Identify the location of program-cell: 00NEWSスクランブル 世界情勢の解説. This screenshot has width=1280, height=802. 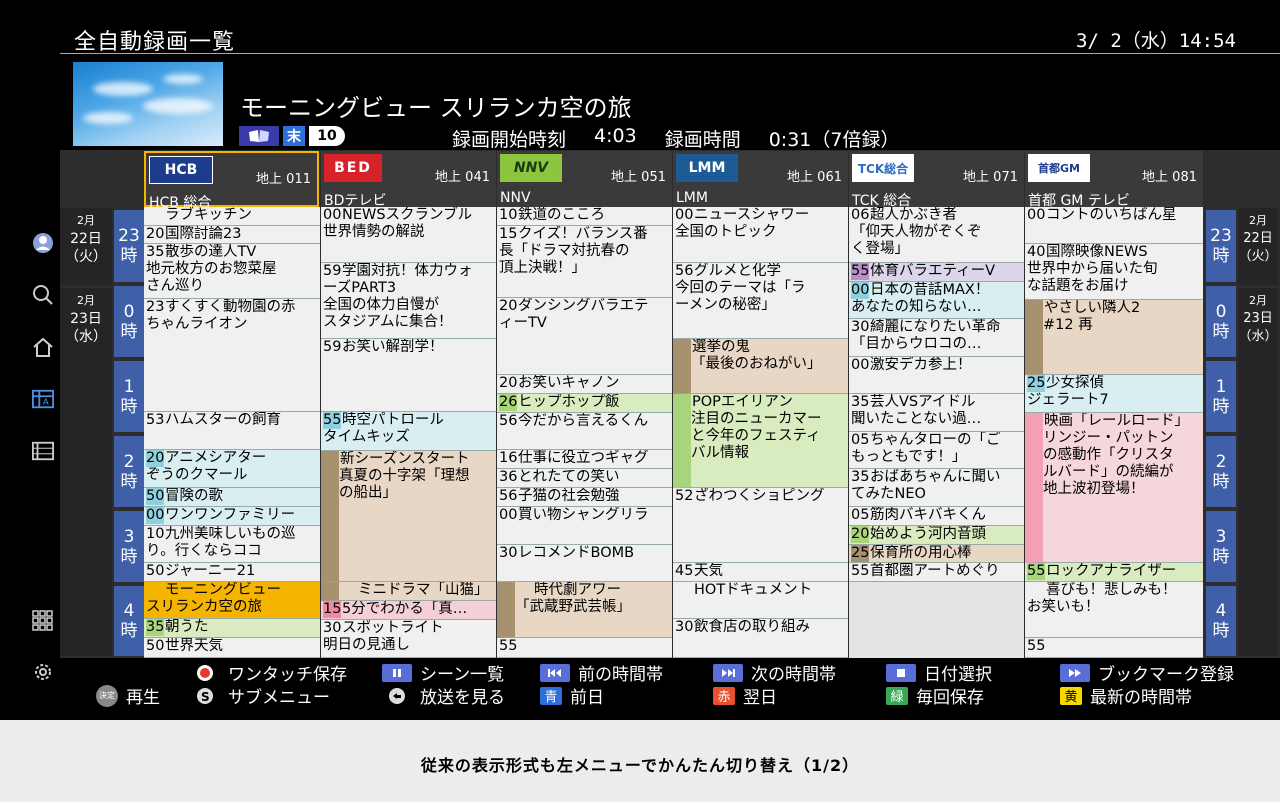
(408, 235).